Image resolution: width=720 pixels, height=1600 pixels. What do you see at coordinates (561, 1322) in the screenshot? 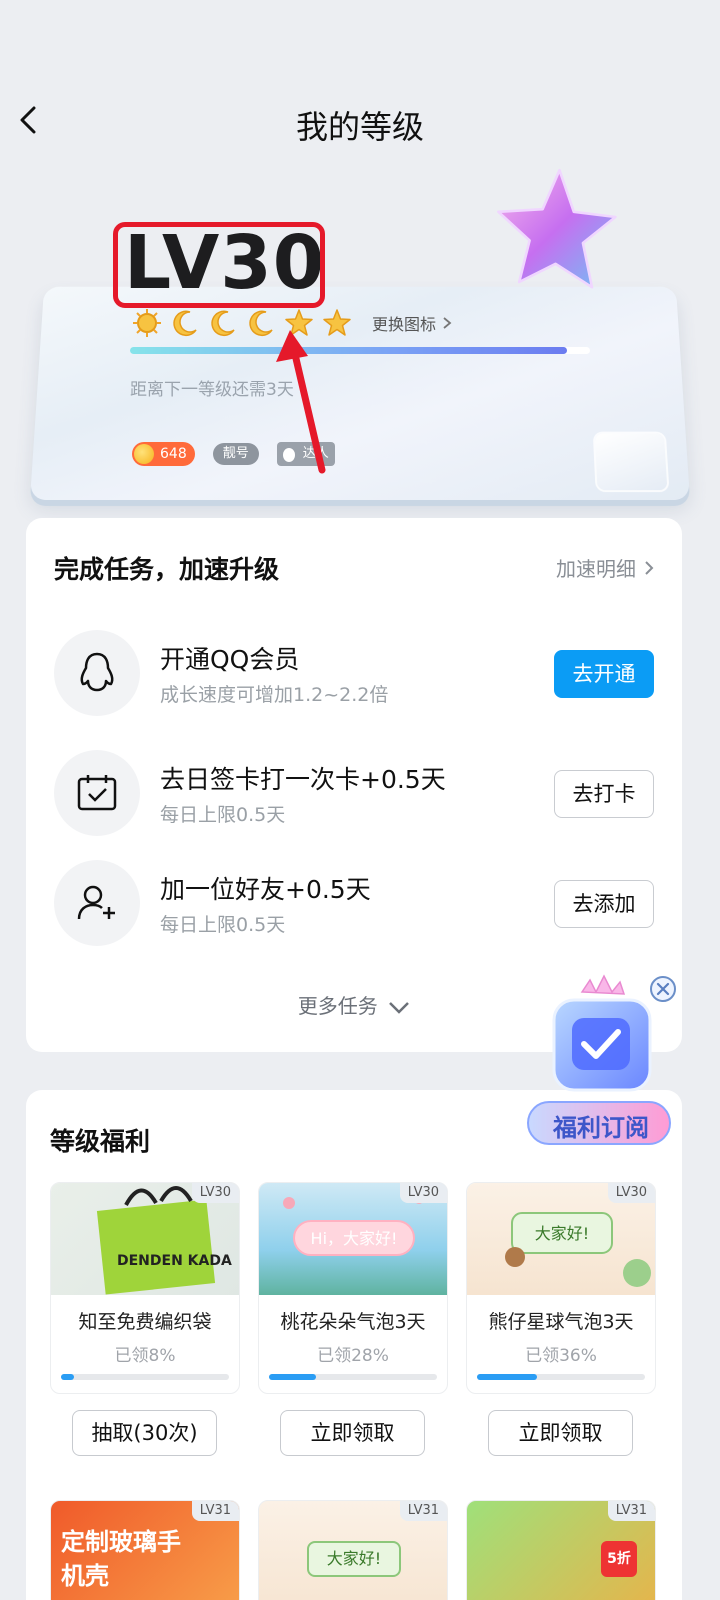
I see `benefit-name: 熊仔星球气泡3天` at bounding box center [561, 1322].